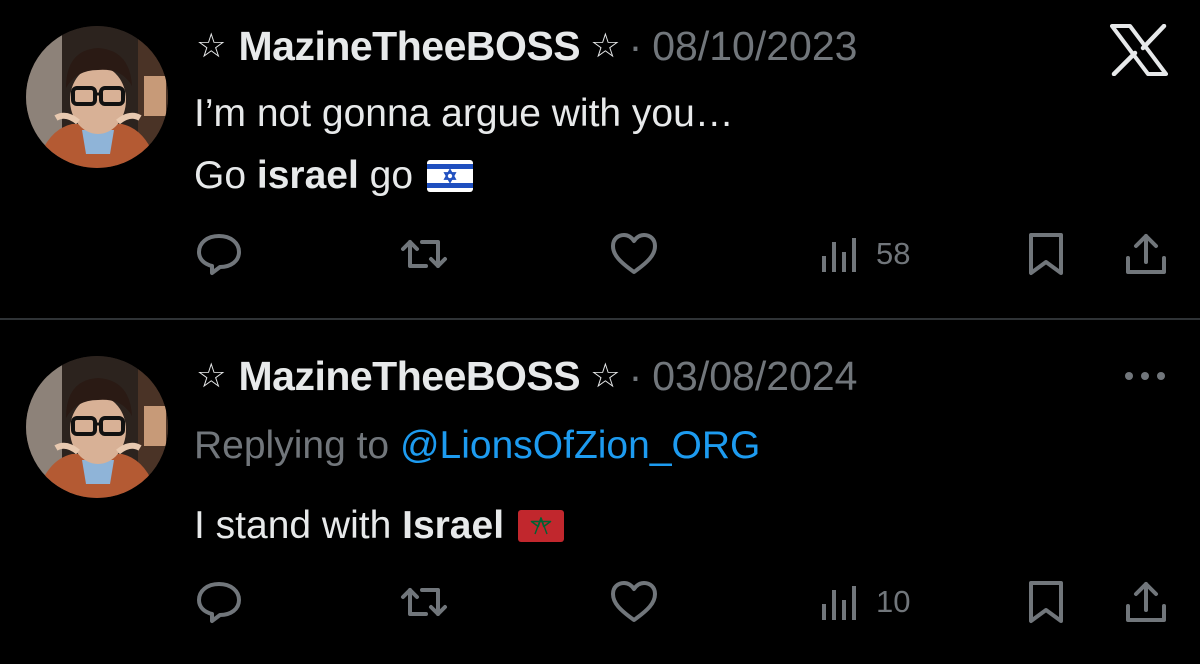  I want to click on tweet-date: 08/10/2023, so click(754, 46).